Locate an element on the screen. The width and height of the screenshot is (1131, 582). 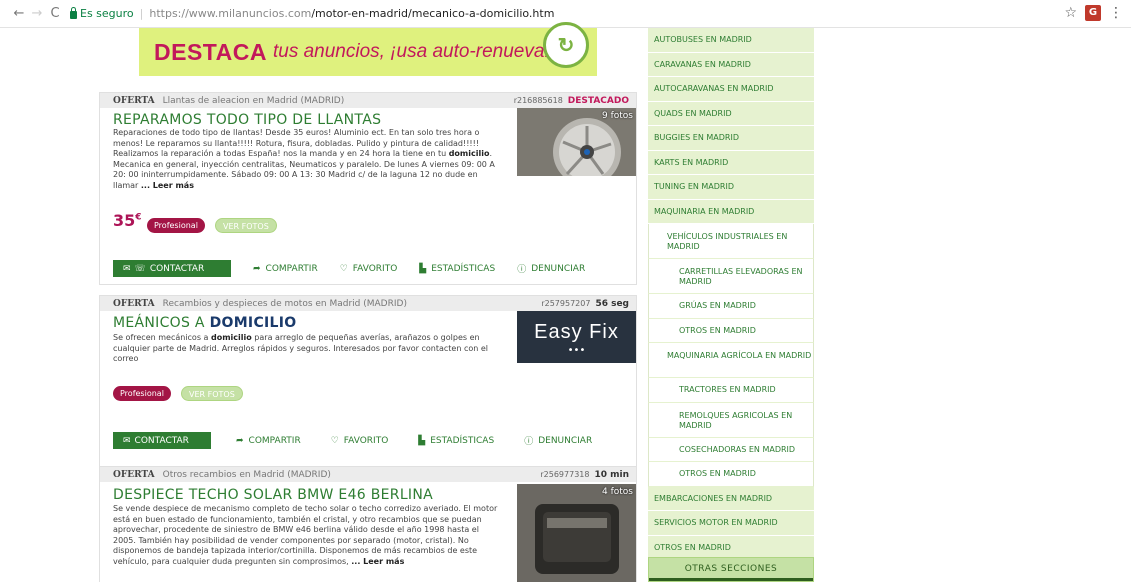
banner-tagline: tus anuncios, ¡usa auto-renueva! is located at coordinates (411, 51).